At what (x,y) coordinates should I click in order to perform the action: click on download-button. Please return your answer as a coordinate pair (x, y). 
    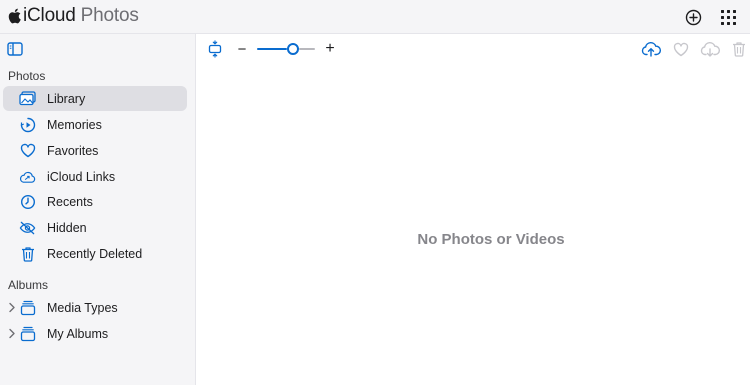
    Looking at the image, I should click on (710, 49).